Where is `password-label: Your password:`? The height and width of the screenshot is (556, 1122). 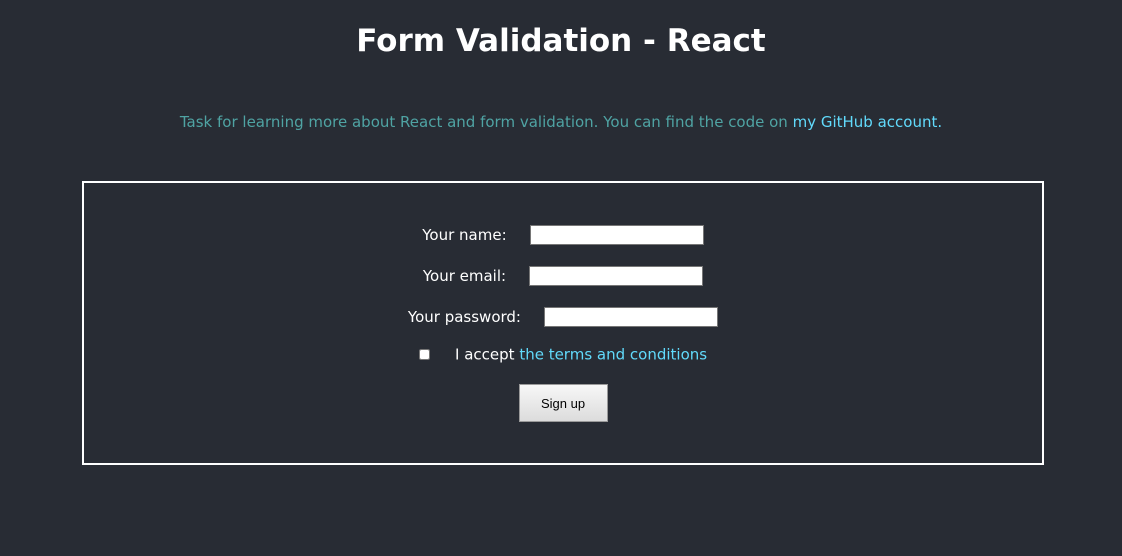 password-label: Your password: is located at coordinates (464, 316).